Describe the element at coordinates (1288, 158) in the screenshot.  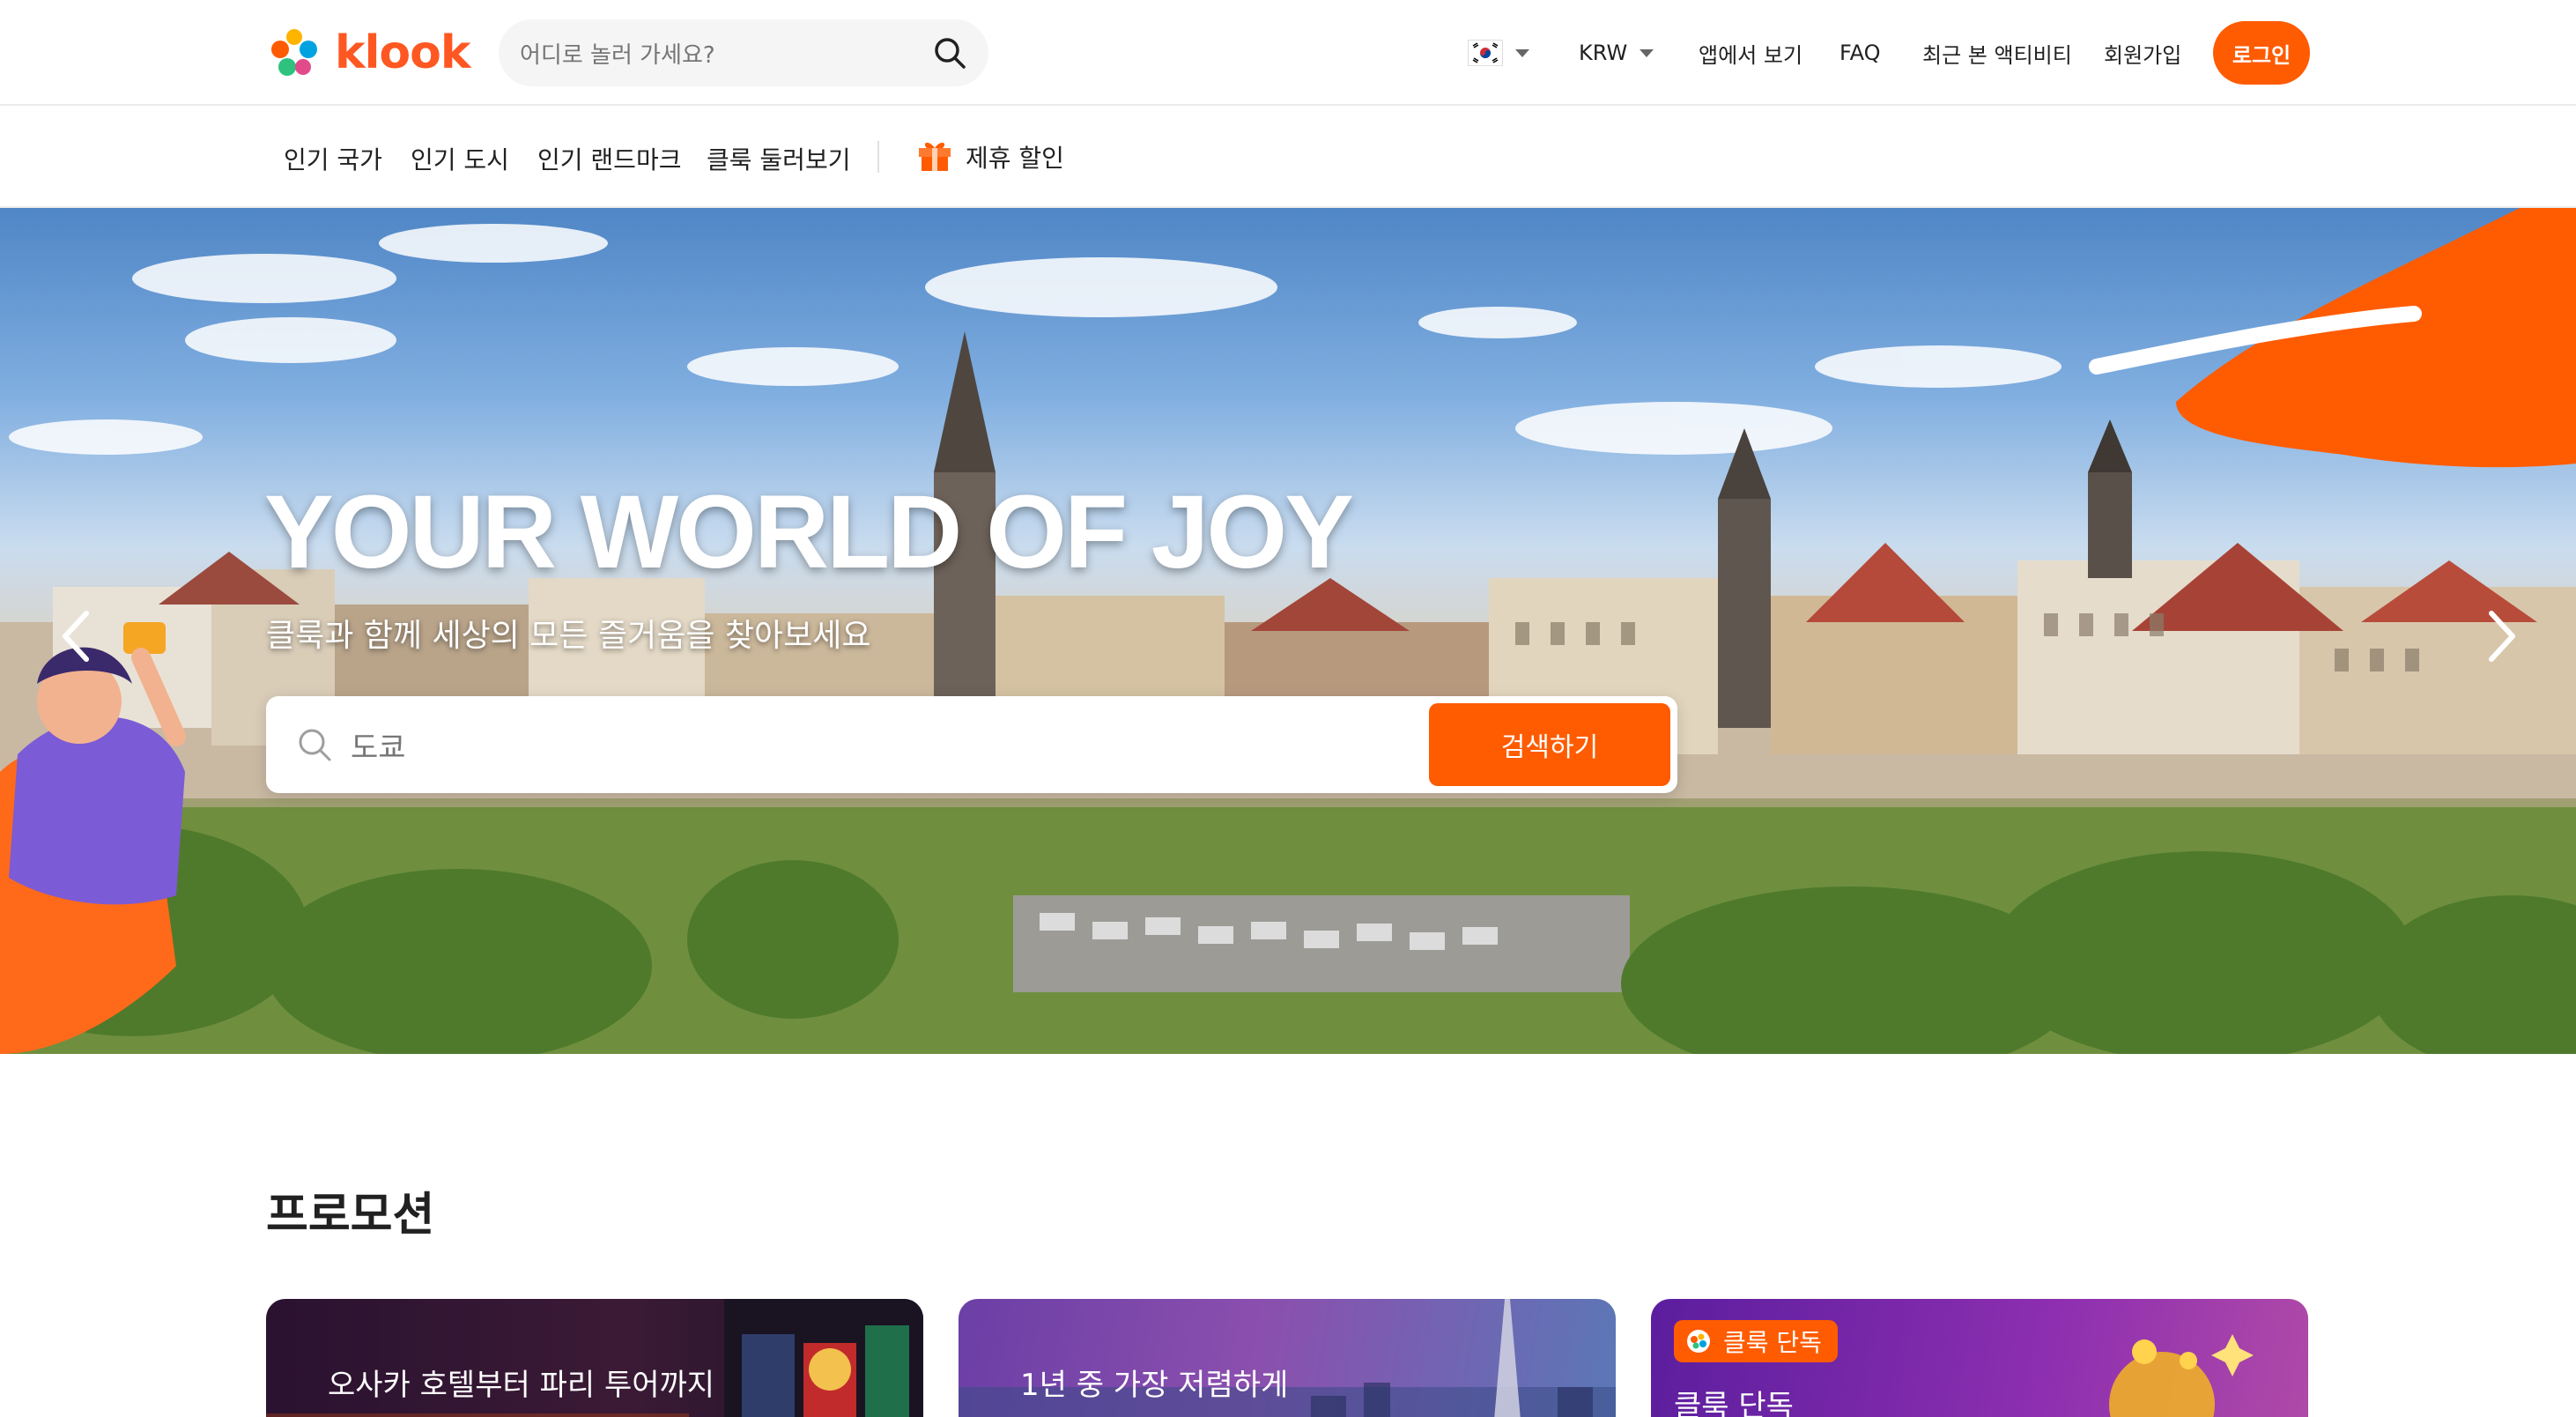
I see `category-nav: 인기 국가 인기 도시 인기 랜드마크 클룩 둘러보기 제휴 할인` at that location.